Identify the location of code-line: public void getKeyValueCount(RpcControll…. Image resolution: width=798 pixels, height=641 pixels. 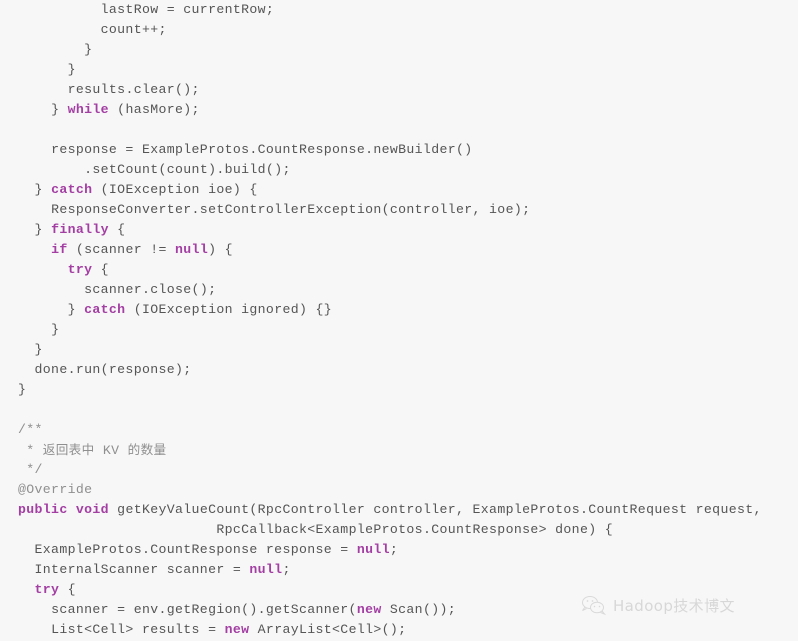
(399, 510).